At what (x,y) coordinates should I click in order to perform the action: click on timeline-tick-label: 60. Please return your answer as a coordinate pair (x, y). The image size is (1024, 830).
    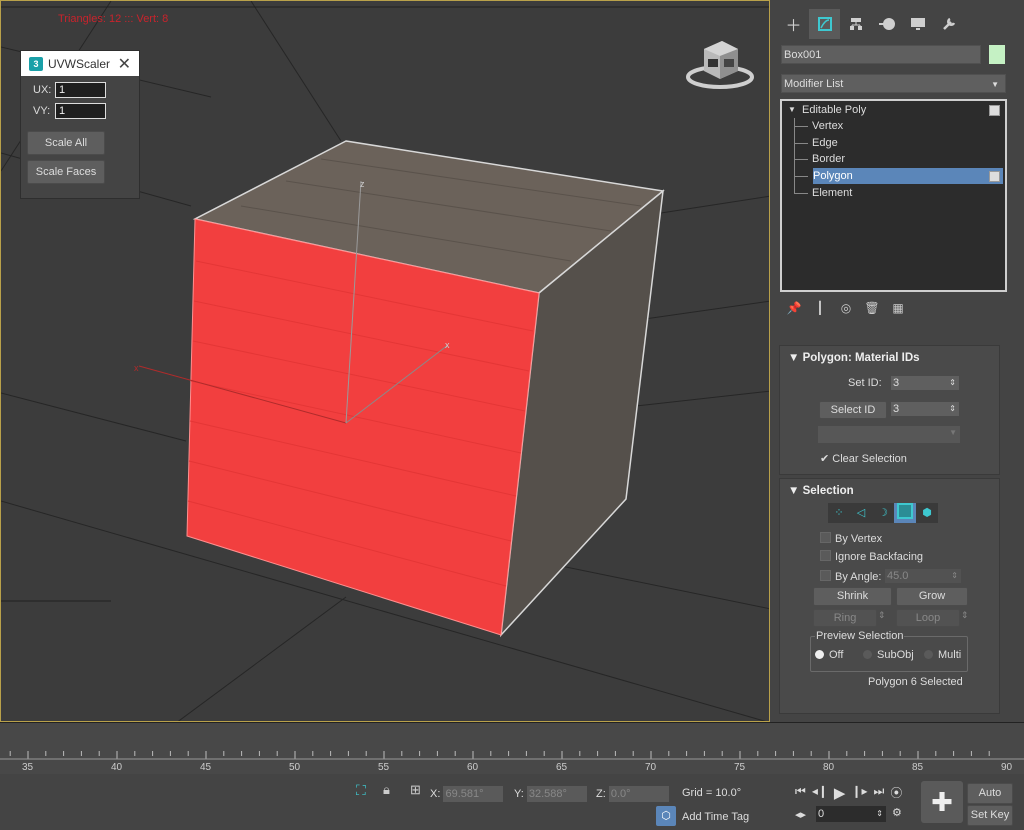
    Looking at the image, I should click on (473, 767).